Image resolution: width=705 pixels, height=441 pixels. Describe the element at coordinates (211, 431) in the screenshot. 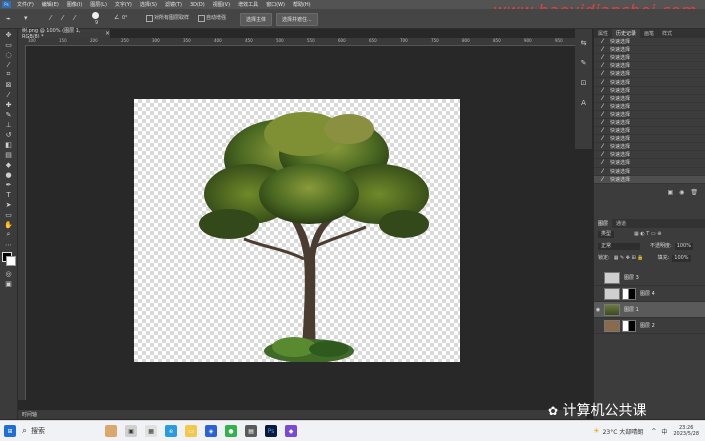

I see `photos-icon: ◈` at that location.